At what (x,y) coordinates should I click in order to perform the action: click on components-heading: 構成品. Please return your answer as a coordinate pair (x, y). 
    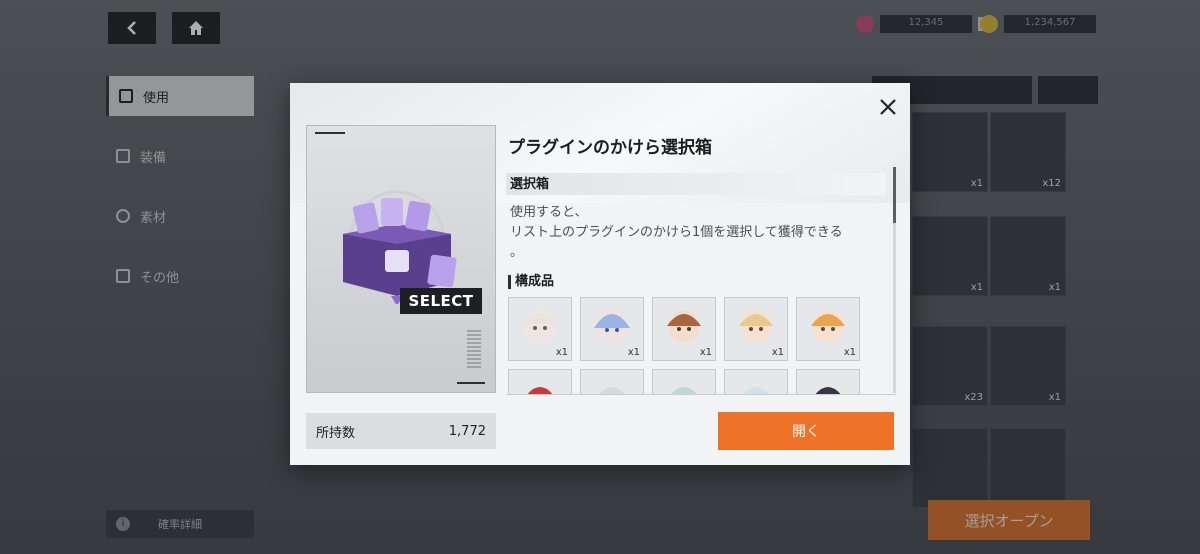
    Looking at the image, I should click on (531, 282).